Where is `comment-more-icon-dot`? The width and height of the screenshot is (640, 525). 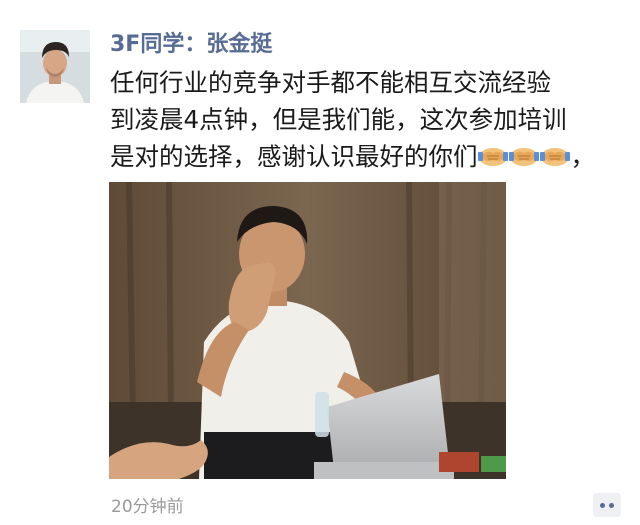 comment-more-icon-dot is located at coordinates (611, 505).